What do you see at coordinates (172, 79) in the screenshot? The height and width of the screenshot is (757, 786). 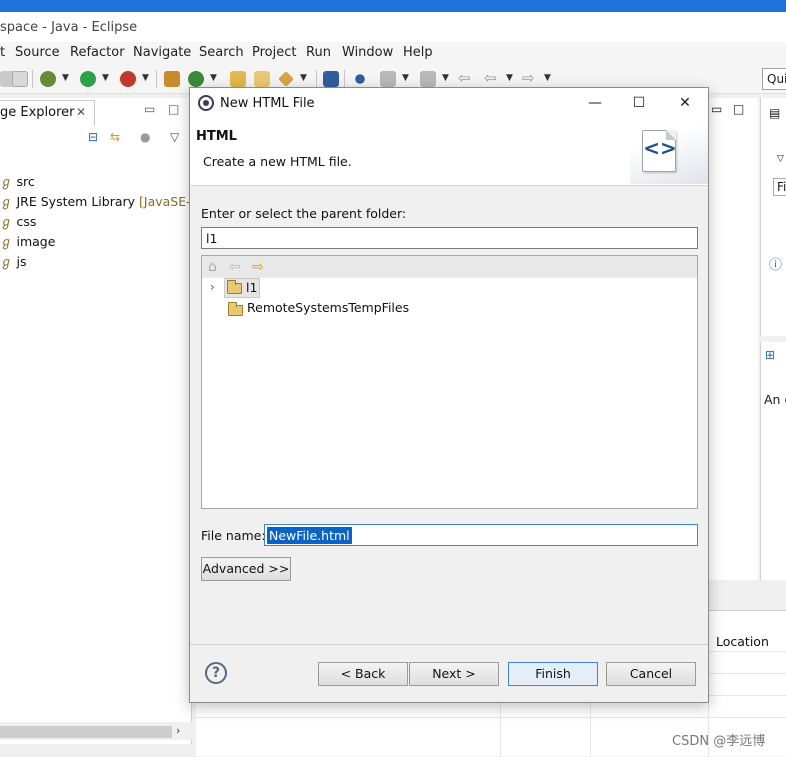 I see `new-java-project-icon` at bounding box center [172, 79].